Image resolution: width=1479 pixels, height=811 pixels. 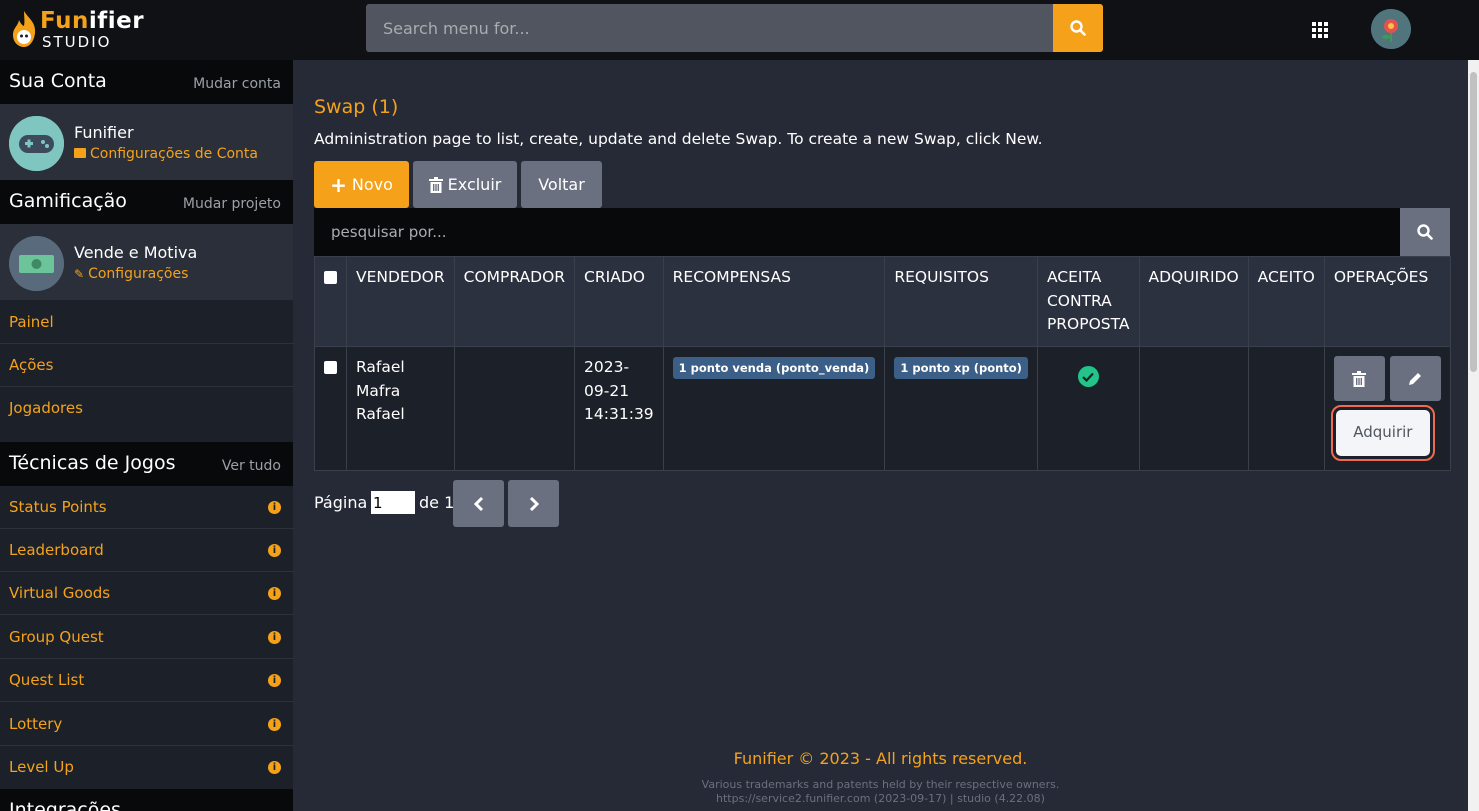 I want to click on sidebar-item-level-up: Level Up i, so click(x=146, y=767).